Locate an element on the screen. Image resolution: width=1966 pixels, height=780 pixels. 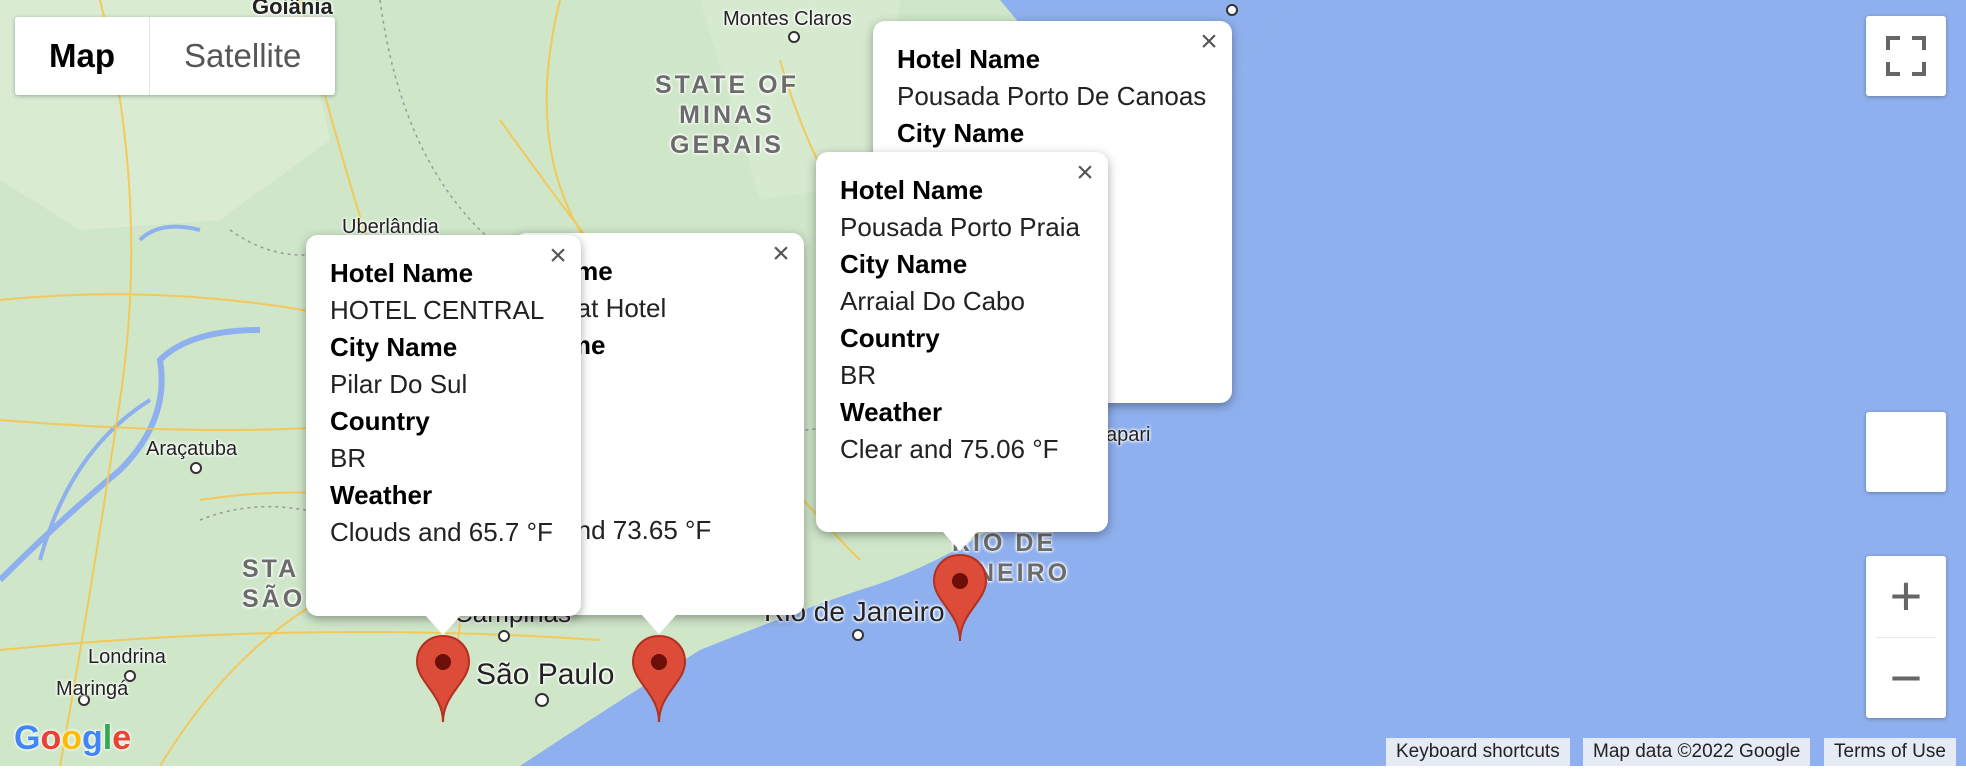
city-label-montes-claros: Montes Claros is located at coordinates (787, 19).